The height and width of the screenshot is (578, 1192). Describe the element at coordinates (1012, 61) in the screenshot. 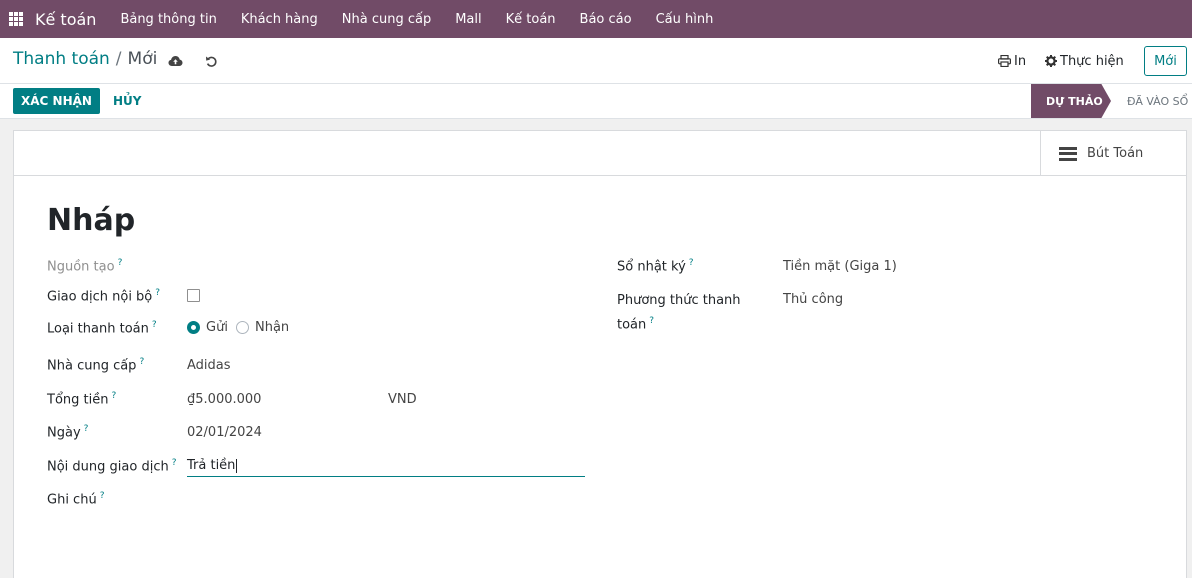

I see `print-button: In` at that location.